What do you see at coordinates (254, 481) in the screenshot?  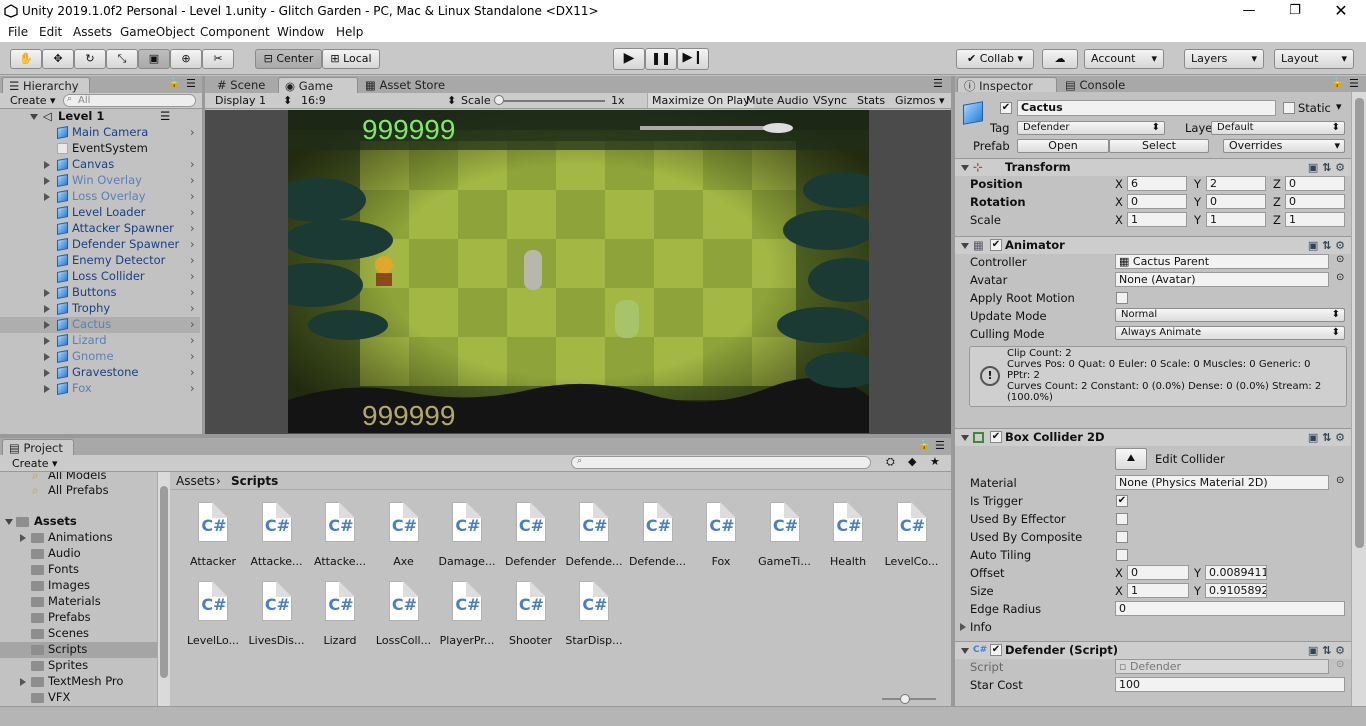 I see `breadcrumb-scripts: Scripts` at bounding box center [254, 481].